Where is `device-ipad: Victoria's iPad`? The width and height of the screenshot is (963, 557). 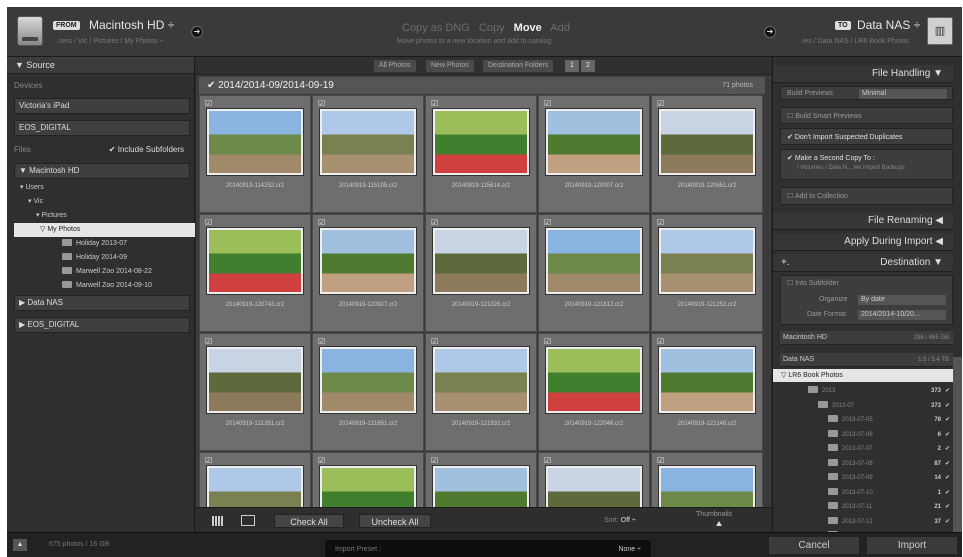
device-ipad: Victoria's iPad is located at coordinates (102, 106).